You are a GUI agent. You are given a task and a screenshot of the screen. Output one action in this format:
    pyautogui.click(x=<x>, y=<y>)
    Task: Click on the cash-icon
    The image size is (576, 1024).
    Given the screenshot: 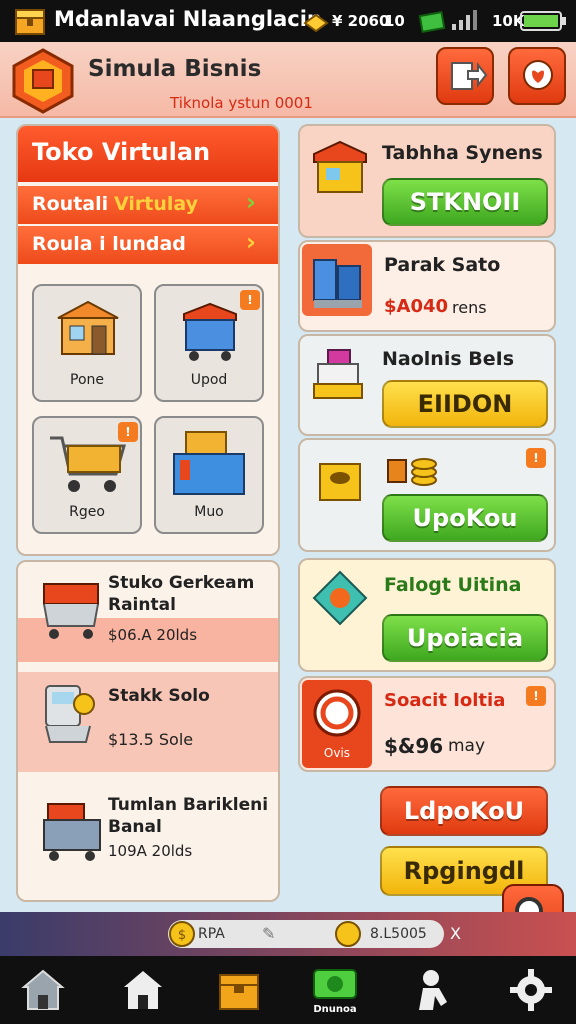 What is the action you would take?
    pyautogui.click(x=432, y=22)
    